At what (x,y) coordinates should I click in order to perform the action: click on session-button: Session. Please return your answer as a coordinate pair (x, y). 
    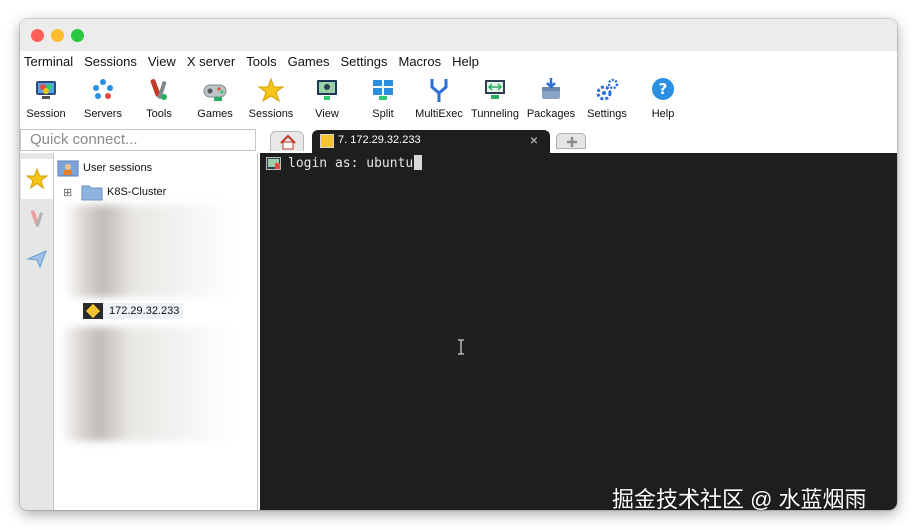
    Looking at the image, I should click on (47, 97).